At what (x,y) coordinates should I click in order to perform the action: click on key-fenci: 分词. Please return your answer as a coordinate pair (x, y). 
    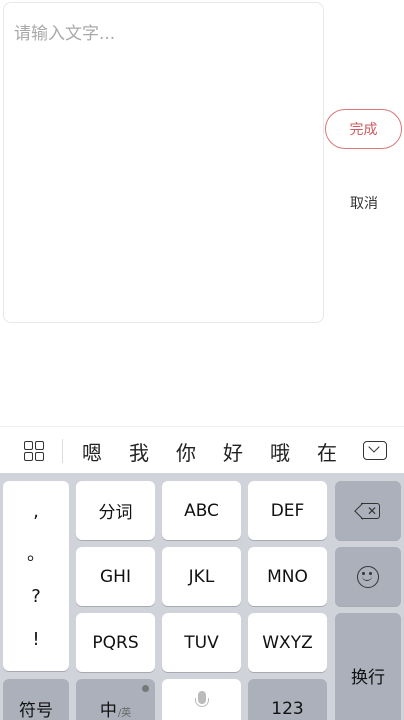
    Looking at the image, I should click on (115, 510).